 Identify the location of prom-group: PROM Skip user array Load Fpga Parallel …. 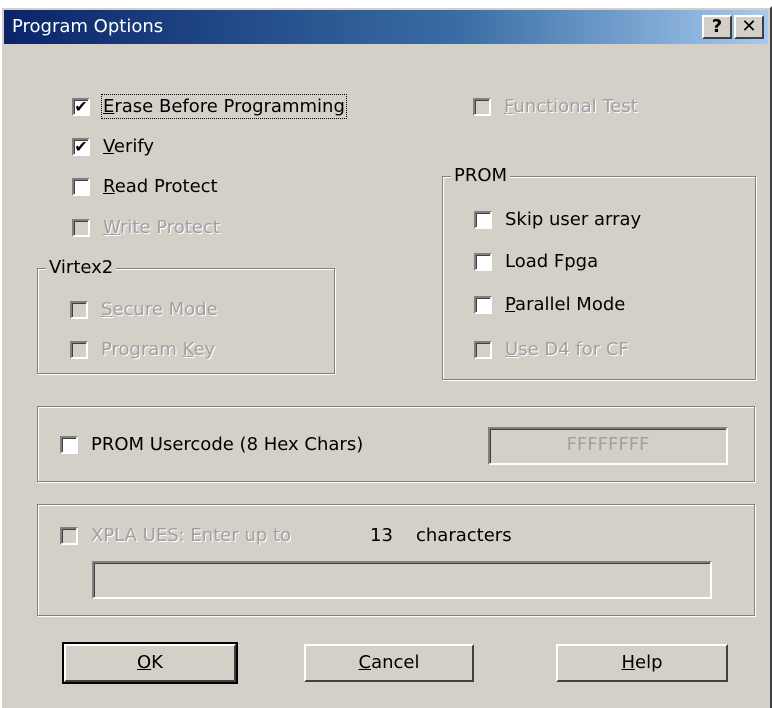
(599, 272).